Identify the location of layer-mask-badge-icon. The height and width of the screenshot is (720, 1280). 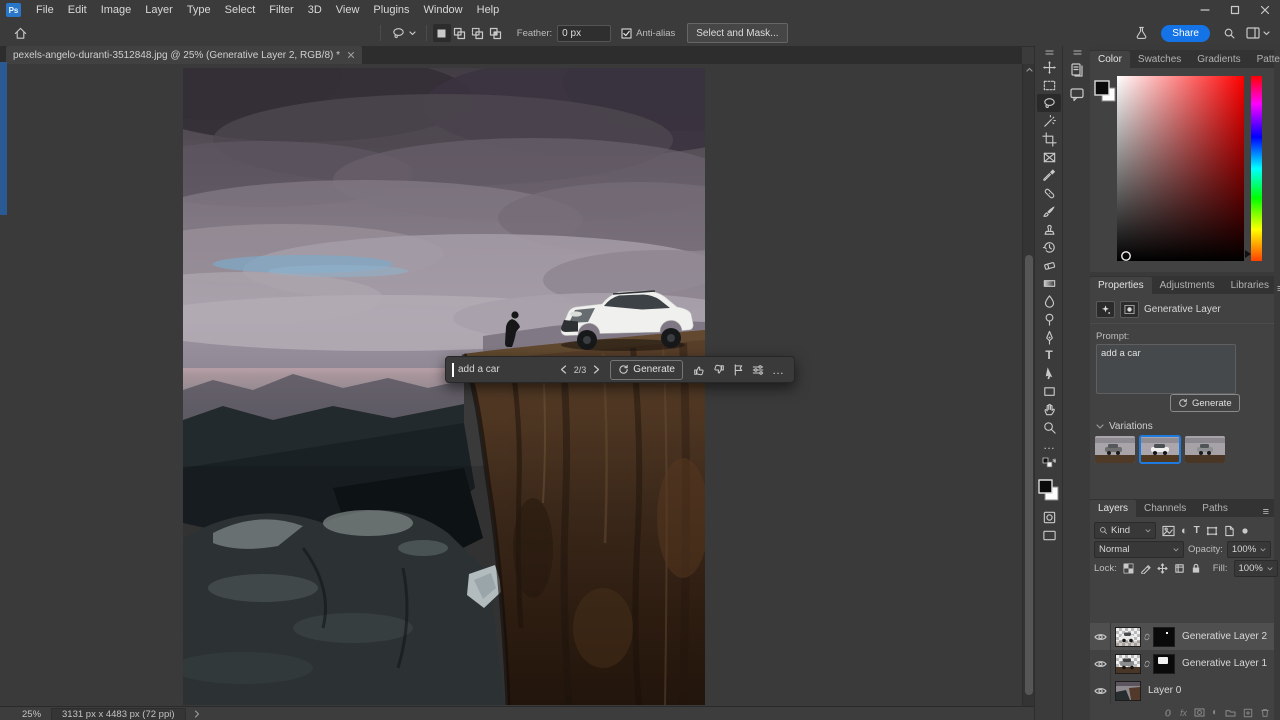
(1129, 309).